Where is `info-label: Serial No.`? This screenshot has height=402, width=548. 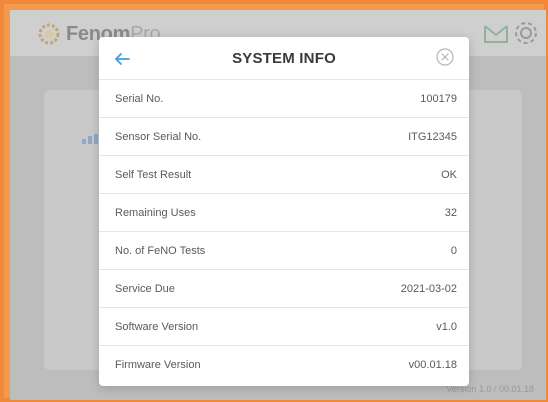 info-label: Serial No. is located at coordinates (139, 98).